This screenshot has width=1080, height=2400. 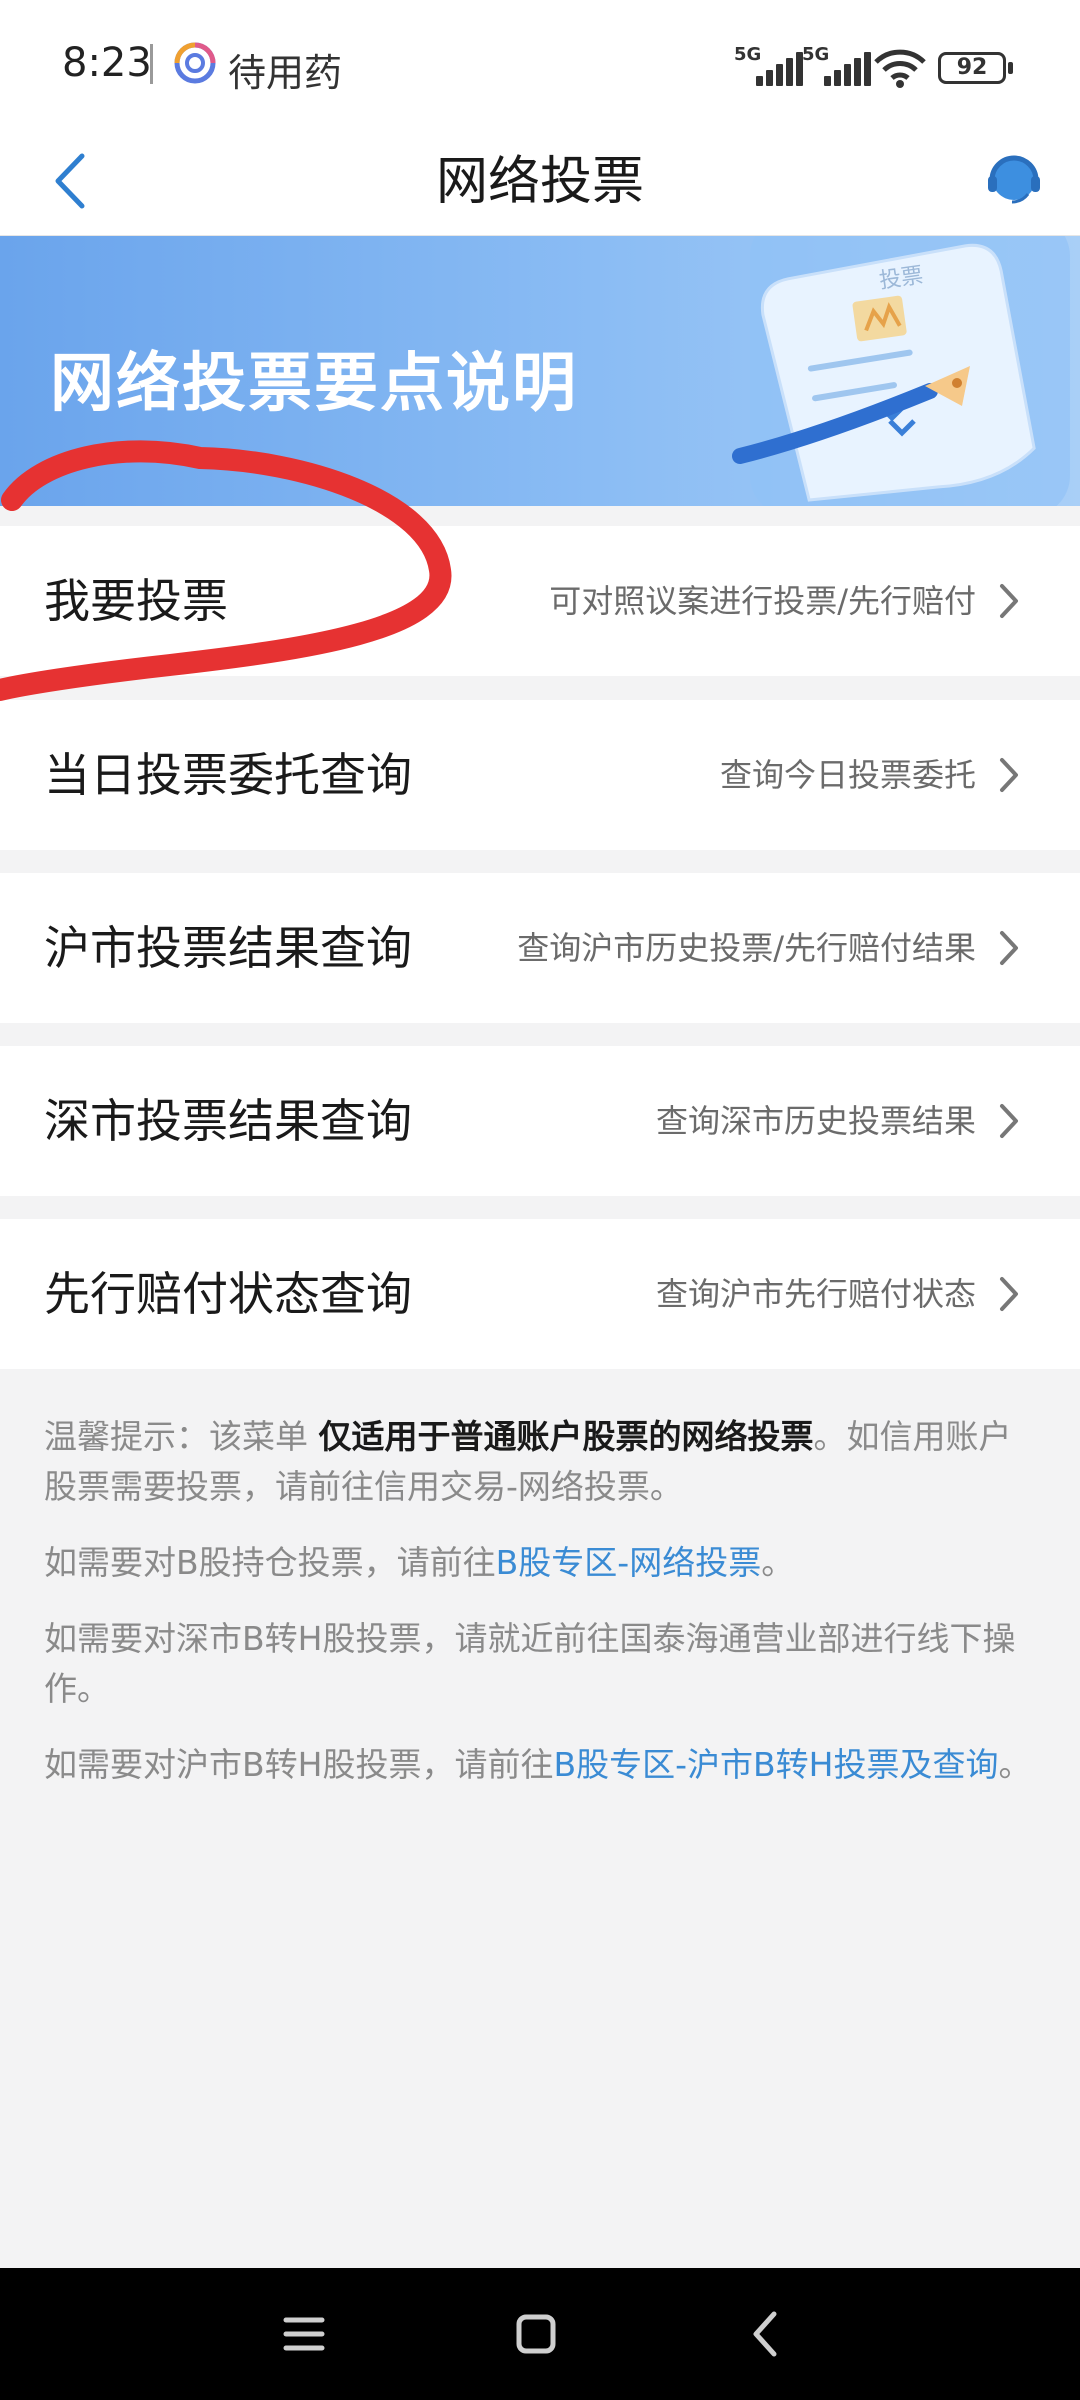 I want to click on menu-item-compensation-status: 先行赔付状态查询 查询沪市先行赔付状态, so click(x=540, y=1294).